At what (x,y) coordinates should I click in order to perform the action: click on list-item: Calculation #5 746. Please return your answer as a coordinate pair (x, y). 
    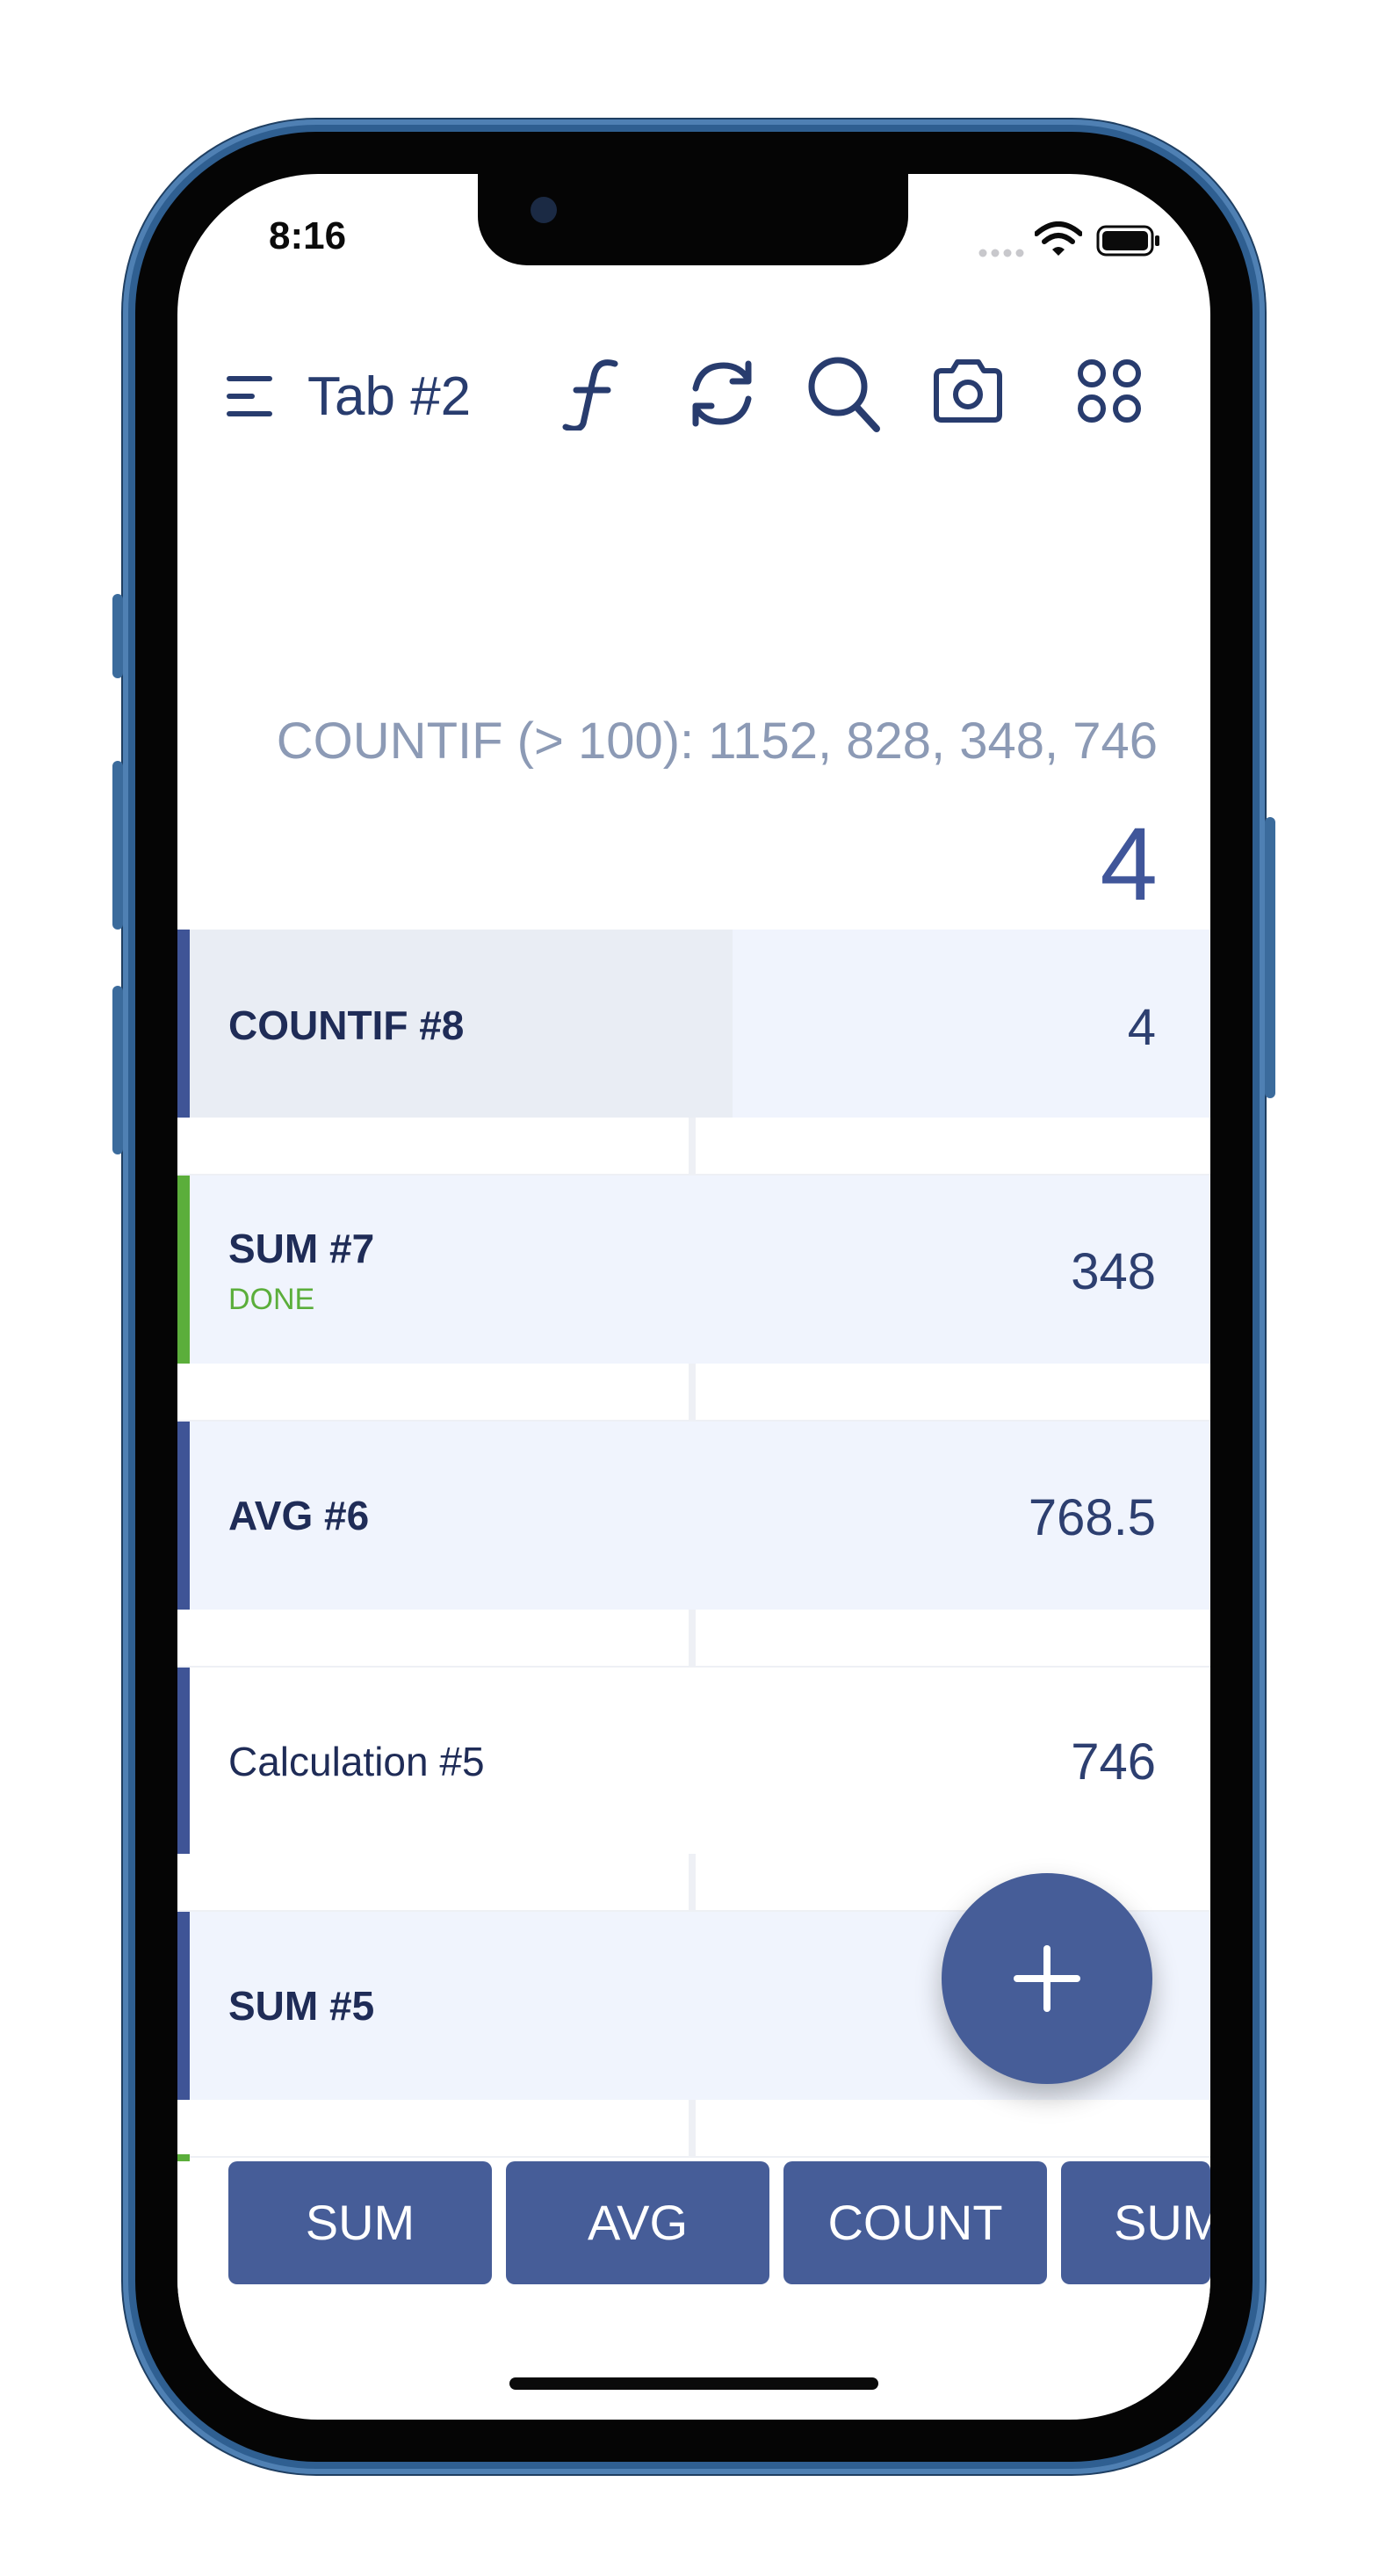
    Looking at the image, I should click on (693, 1760).